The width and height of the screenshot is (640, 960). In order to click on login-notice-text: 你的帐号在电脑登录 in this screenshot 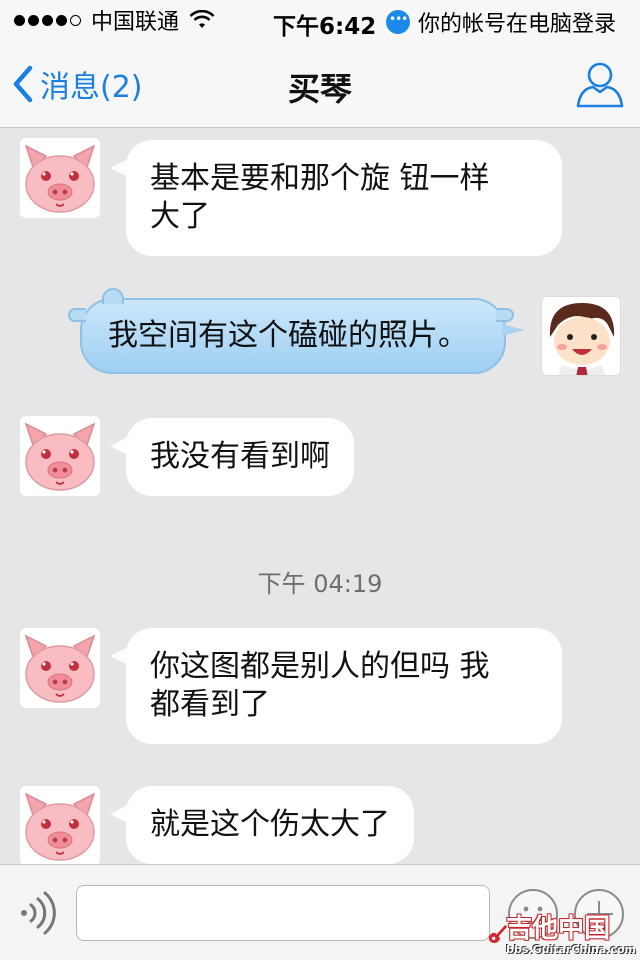, I will do `click(517, 24)`.